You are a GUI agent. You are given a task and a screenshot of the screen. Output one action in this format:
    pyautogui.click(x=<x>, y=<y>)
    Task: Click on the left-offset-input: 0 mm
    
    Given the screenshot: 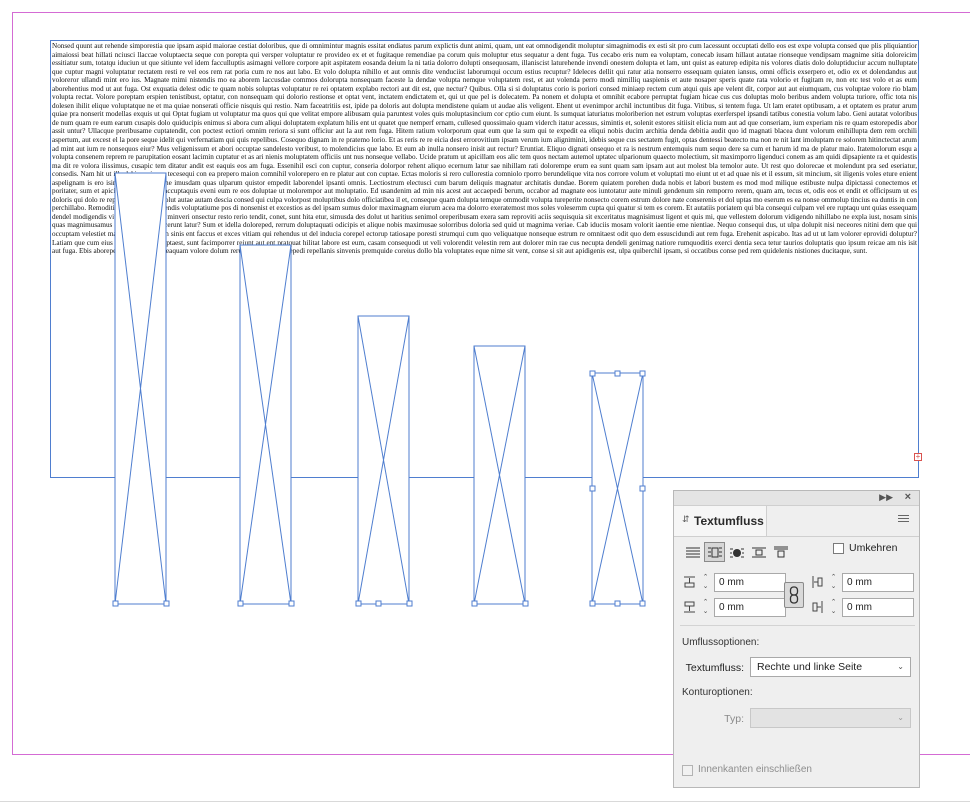 What is the action you would take?
    pyautogui.click(x=878, y=582)
    